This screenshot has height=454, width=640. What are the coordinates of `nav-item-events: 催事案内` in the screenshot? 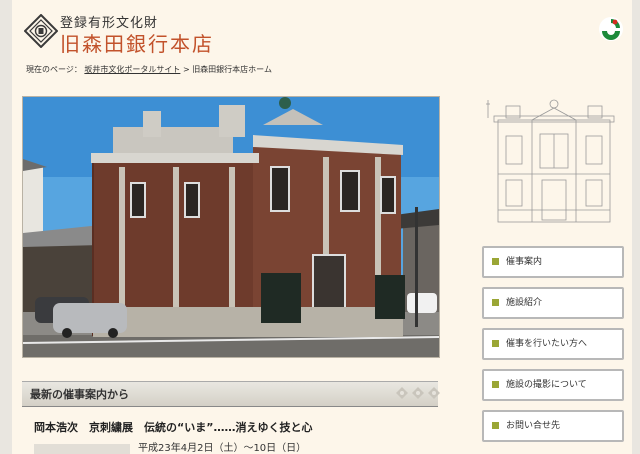 It's located at (553, 262).